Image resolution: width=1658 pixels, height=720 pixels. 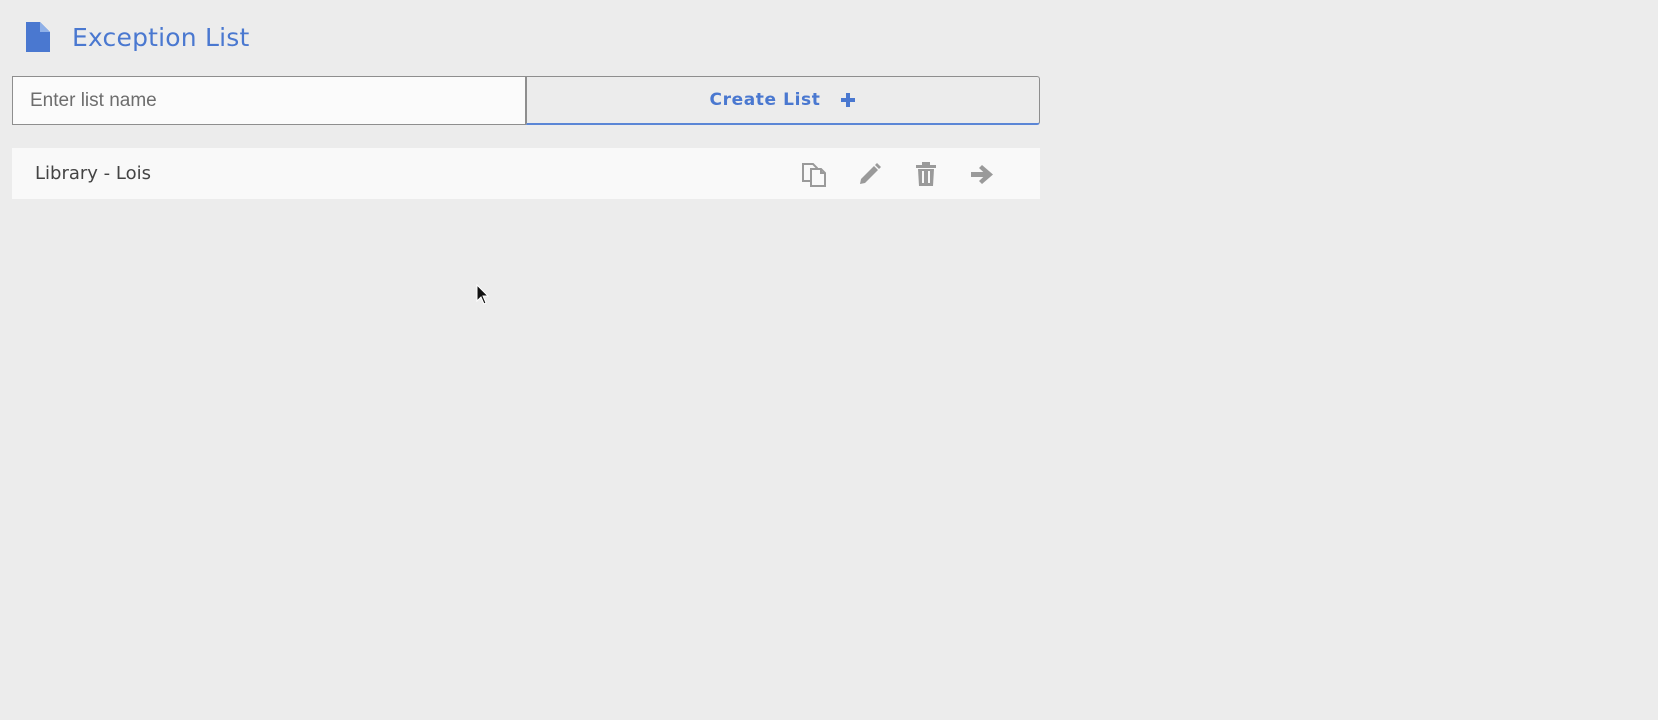 I want to click on page-header: Exception List, so click(x=136, y=37).